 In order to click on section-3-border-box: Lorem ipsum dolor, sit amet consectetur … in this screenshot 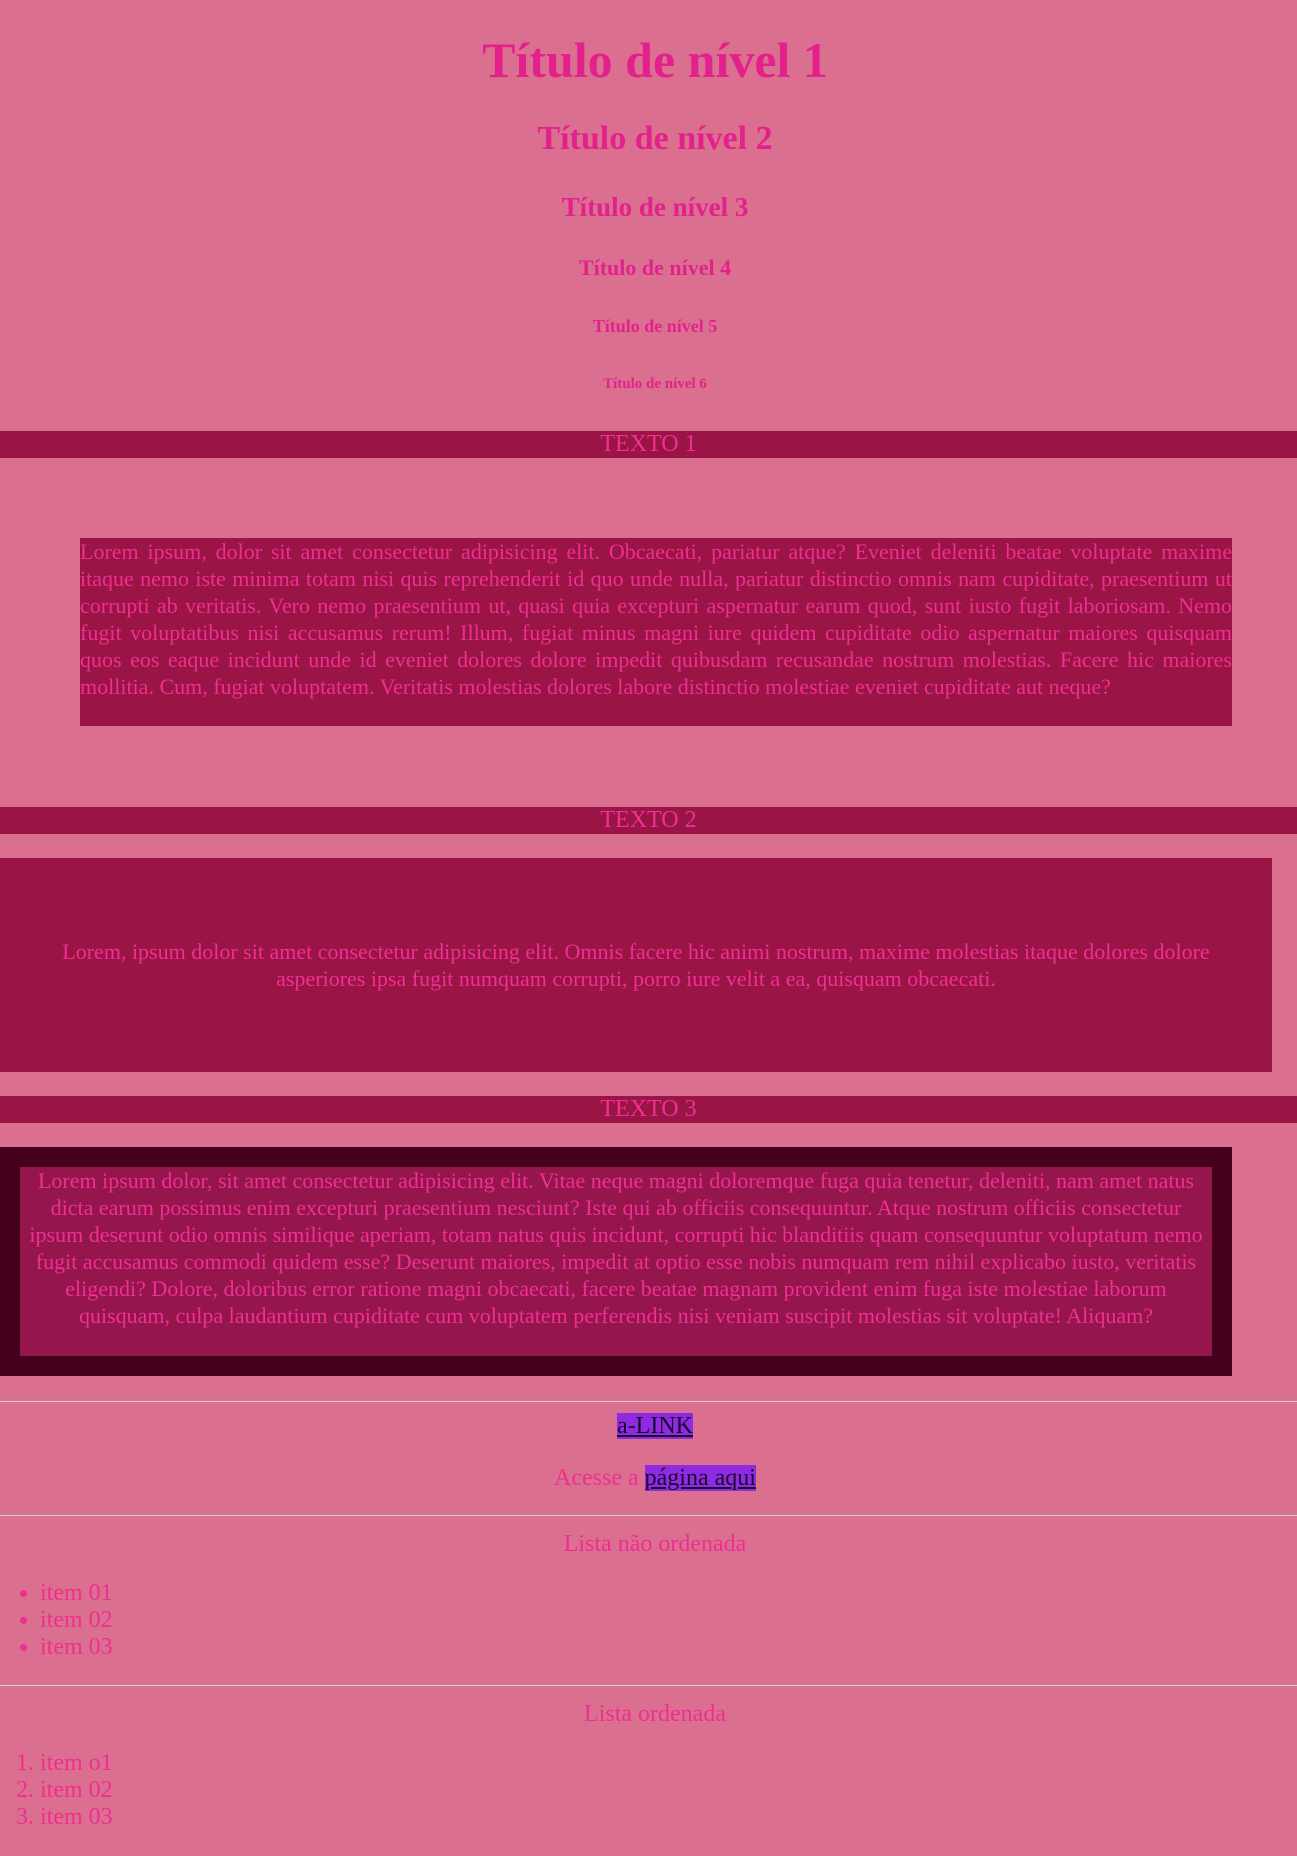, I will do `click(616, 1261)`.